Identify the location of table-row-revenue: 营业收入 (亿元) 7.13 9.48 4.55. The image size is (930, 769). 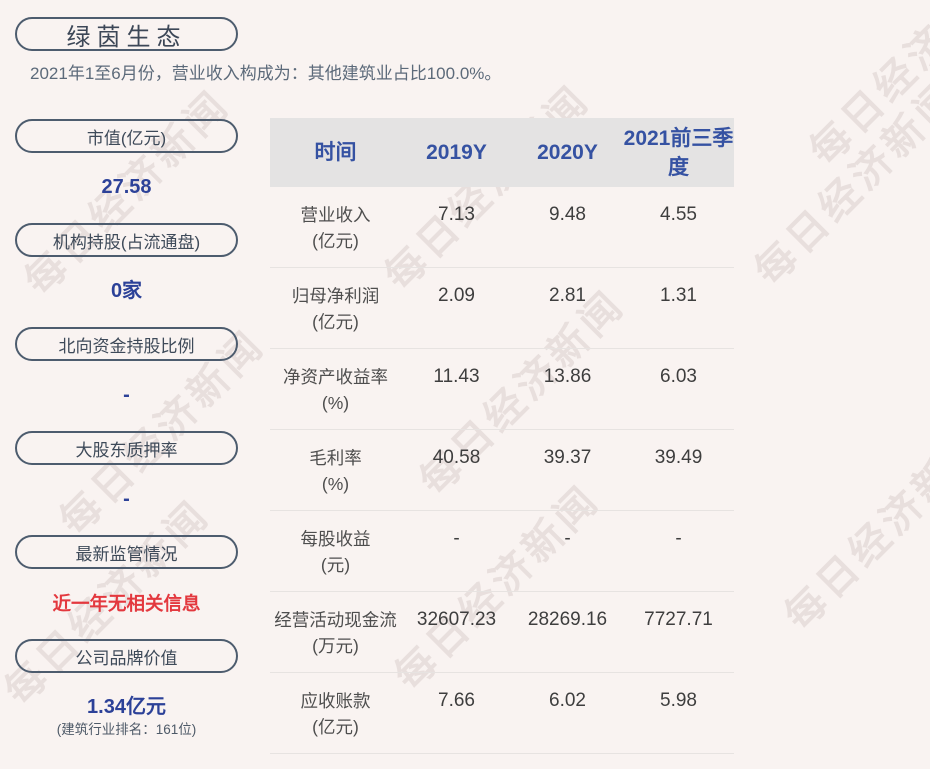
(502, 227).